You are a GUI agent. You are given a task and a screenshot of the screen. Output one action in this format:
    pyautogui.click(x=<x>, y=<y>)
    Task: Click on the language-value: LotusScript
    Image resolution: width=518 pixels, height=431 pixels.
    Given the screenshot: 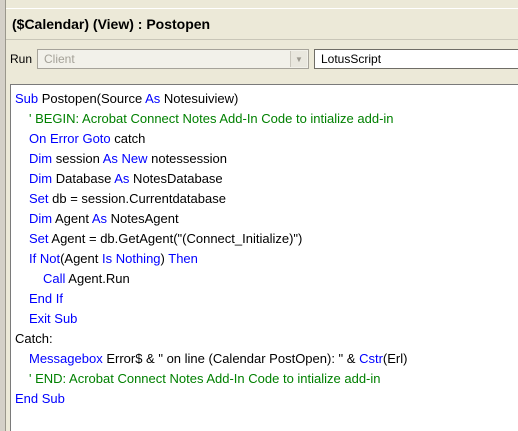 What is the action you would take?
    pyautogui.click(x=351, y=59)
    